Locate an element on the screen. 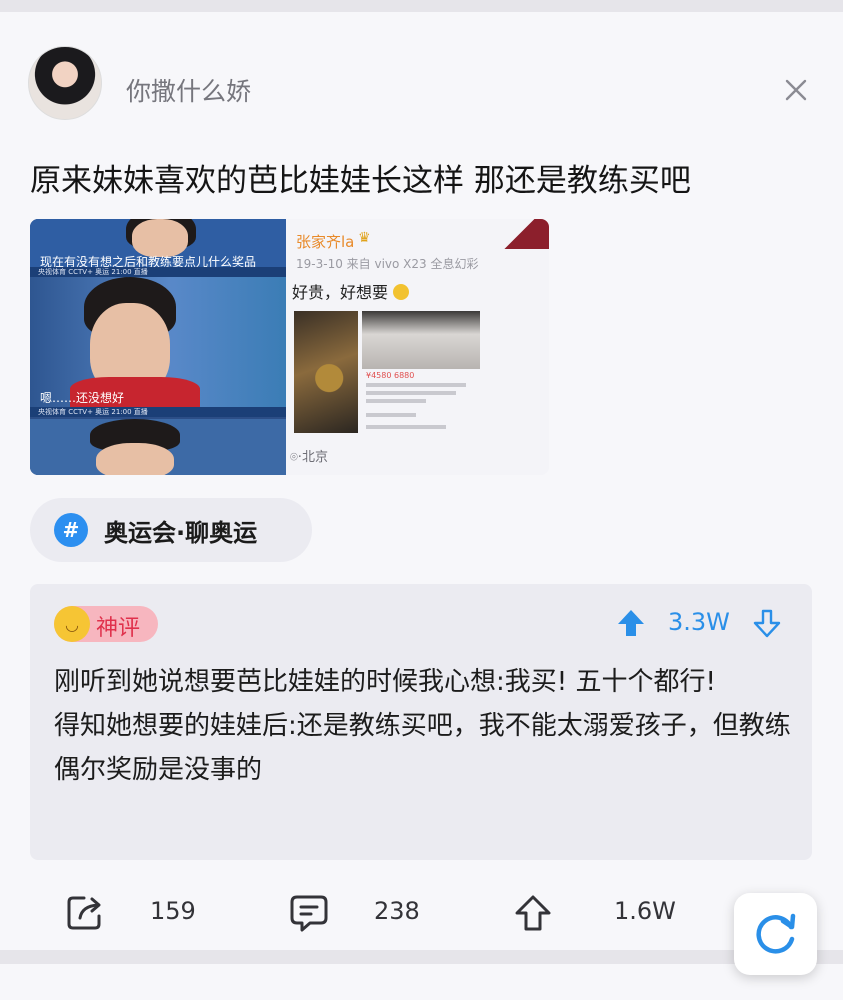 The height and width of the screenshot is (1000, 843). like-count: 1.6W is located at coordinates (645, 911).